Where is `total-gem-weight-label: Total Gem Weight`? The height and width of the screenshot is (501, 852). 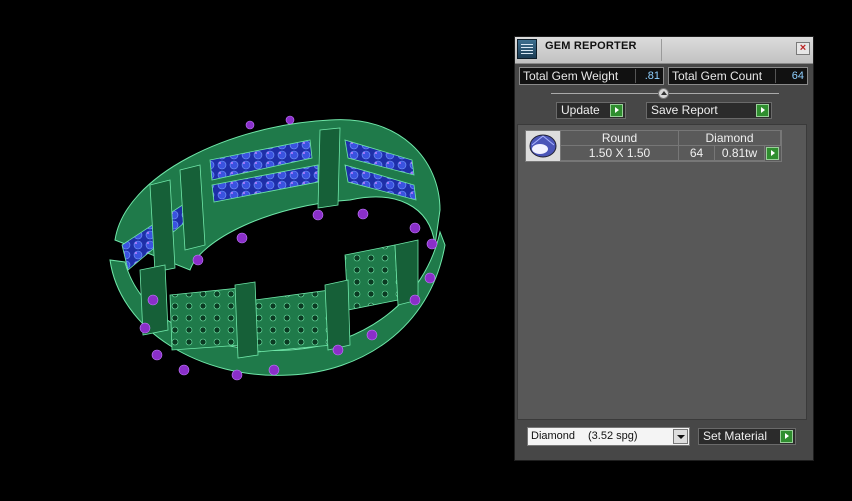 total-gem-weight-label: Total Gem Weight is located at coordinates (571, 76).